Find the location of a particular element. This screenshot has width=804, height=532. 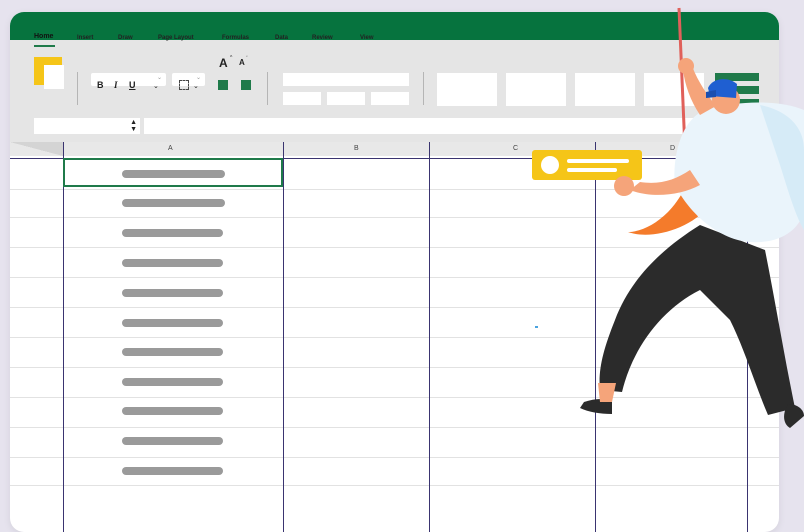

tab-data: Data is located at coordinates (281, 38).